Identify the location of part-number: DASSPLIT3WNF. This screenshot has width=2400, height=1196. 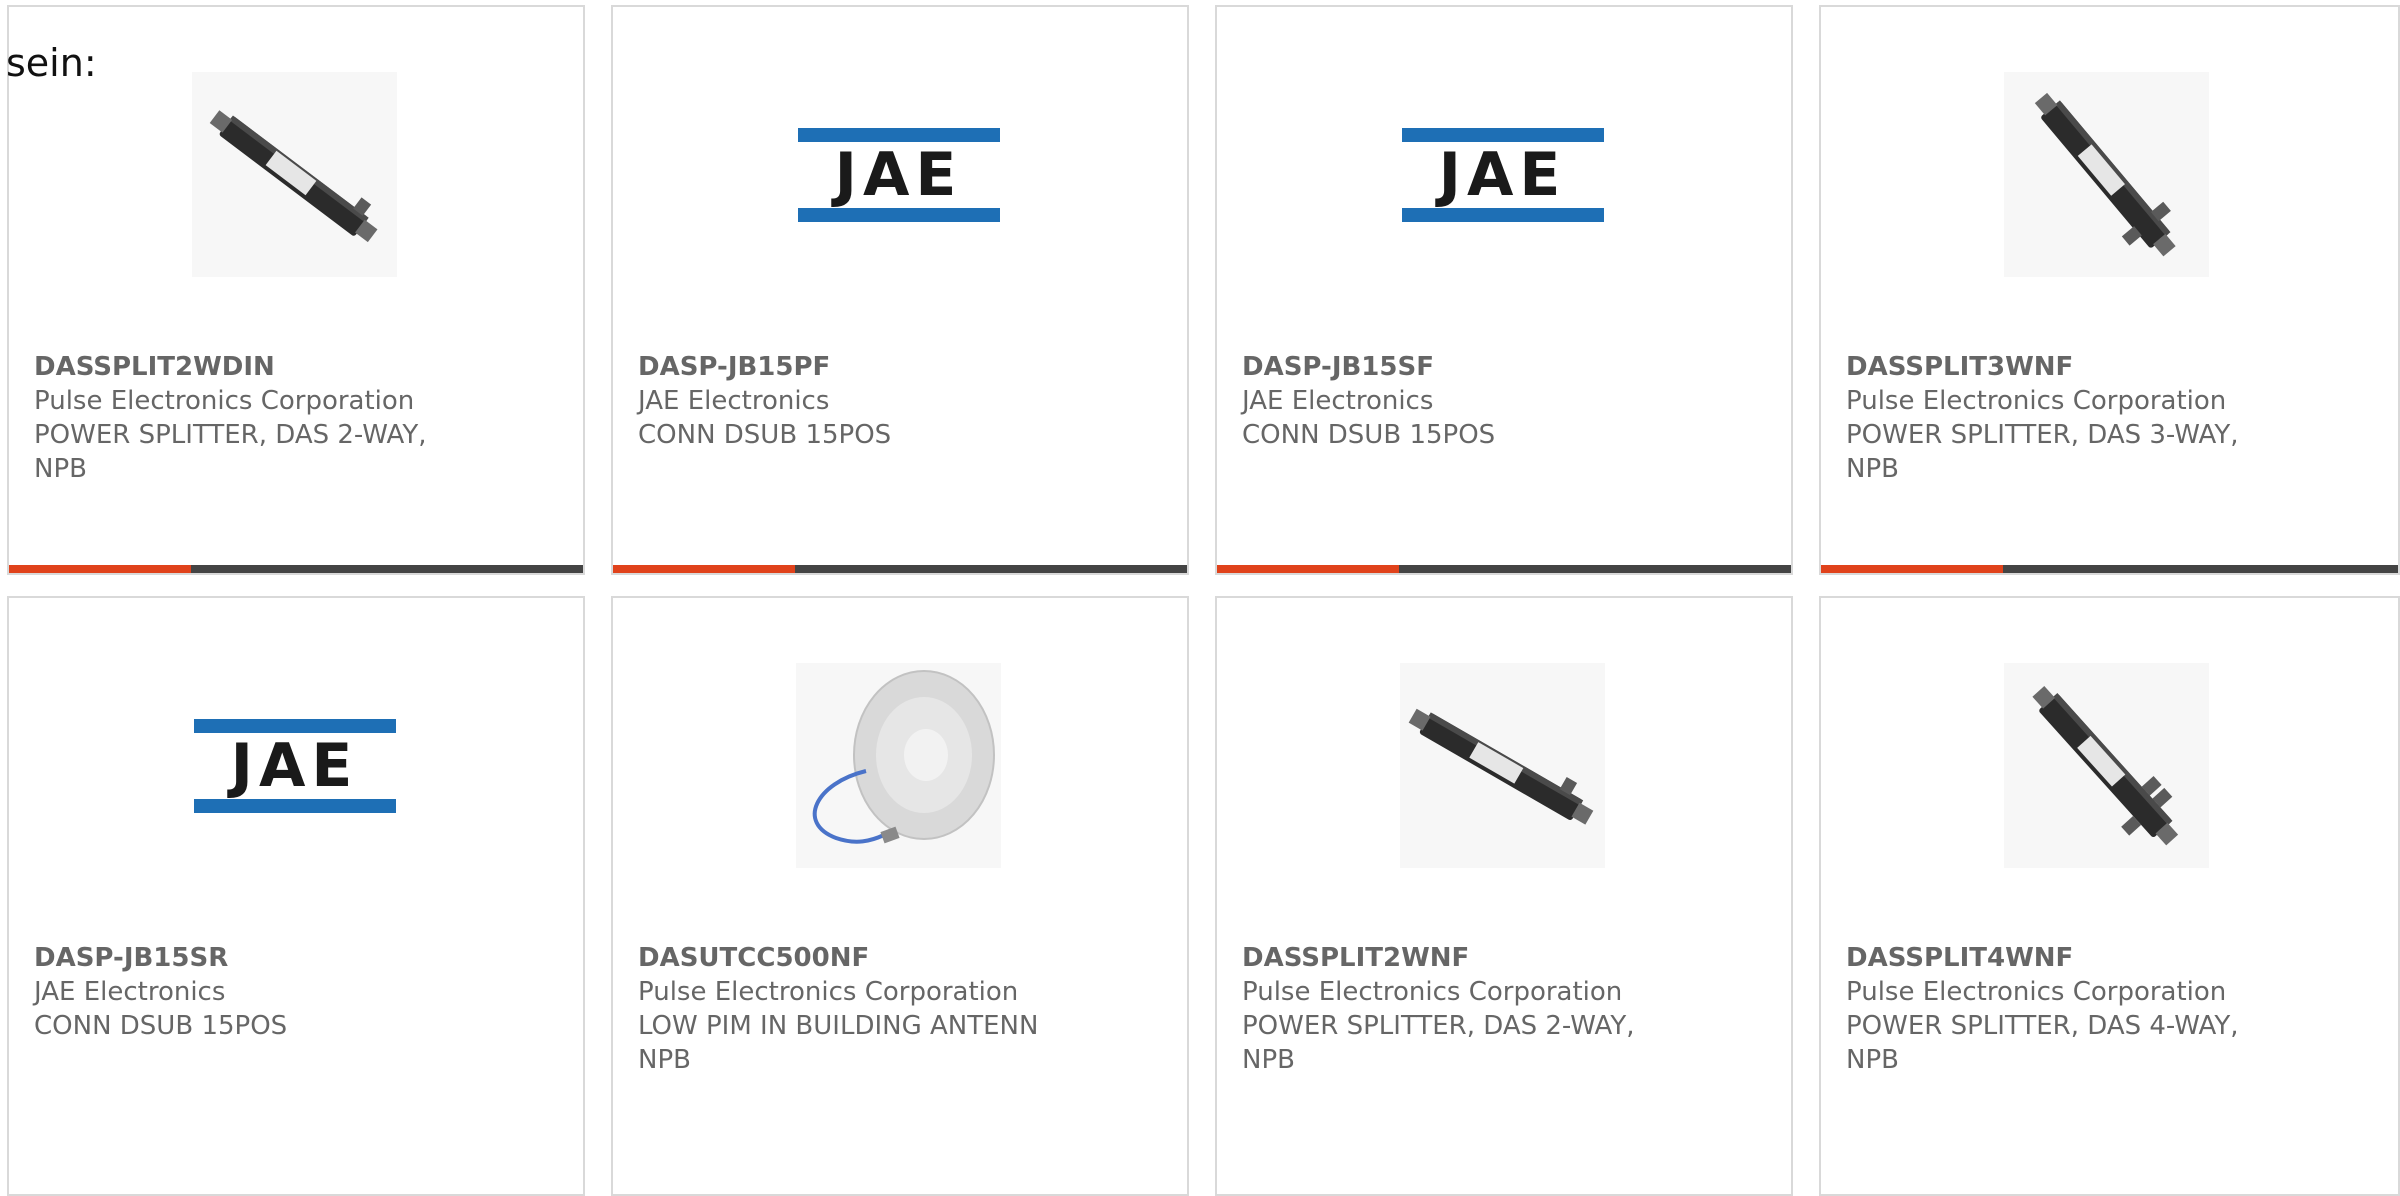
(2076, 367).